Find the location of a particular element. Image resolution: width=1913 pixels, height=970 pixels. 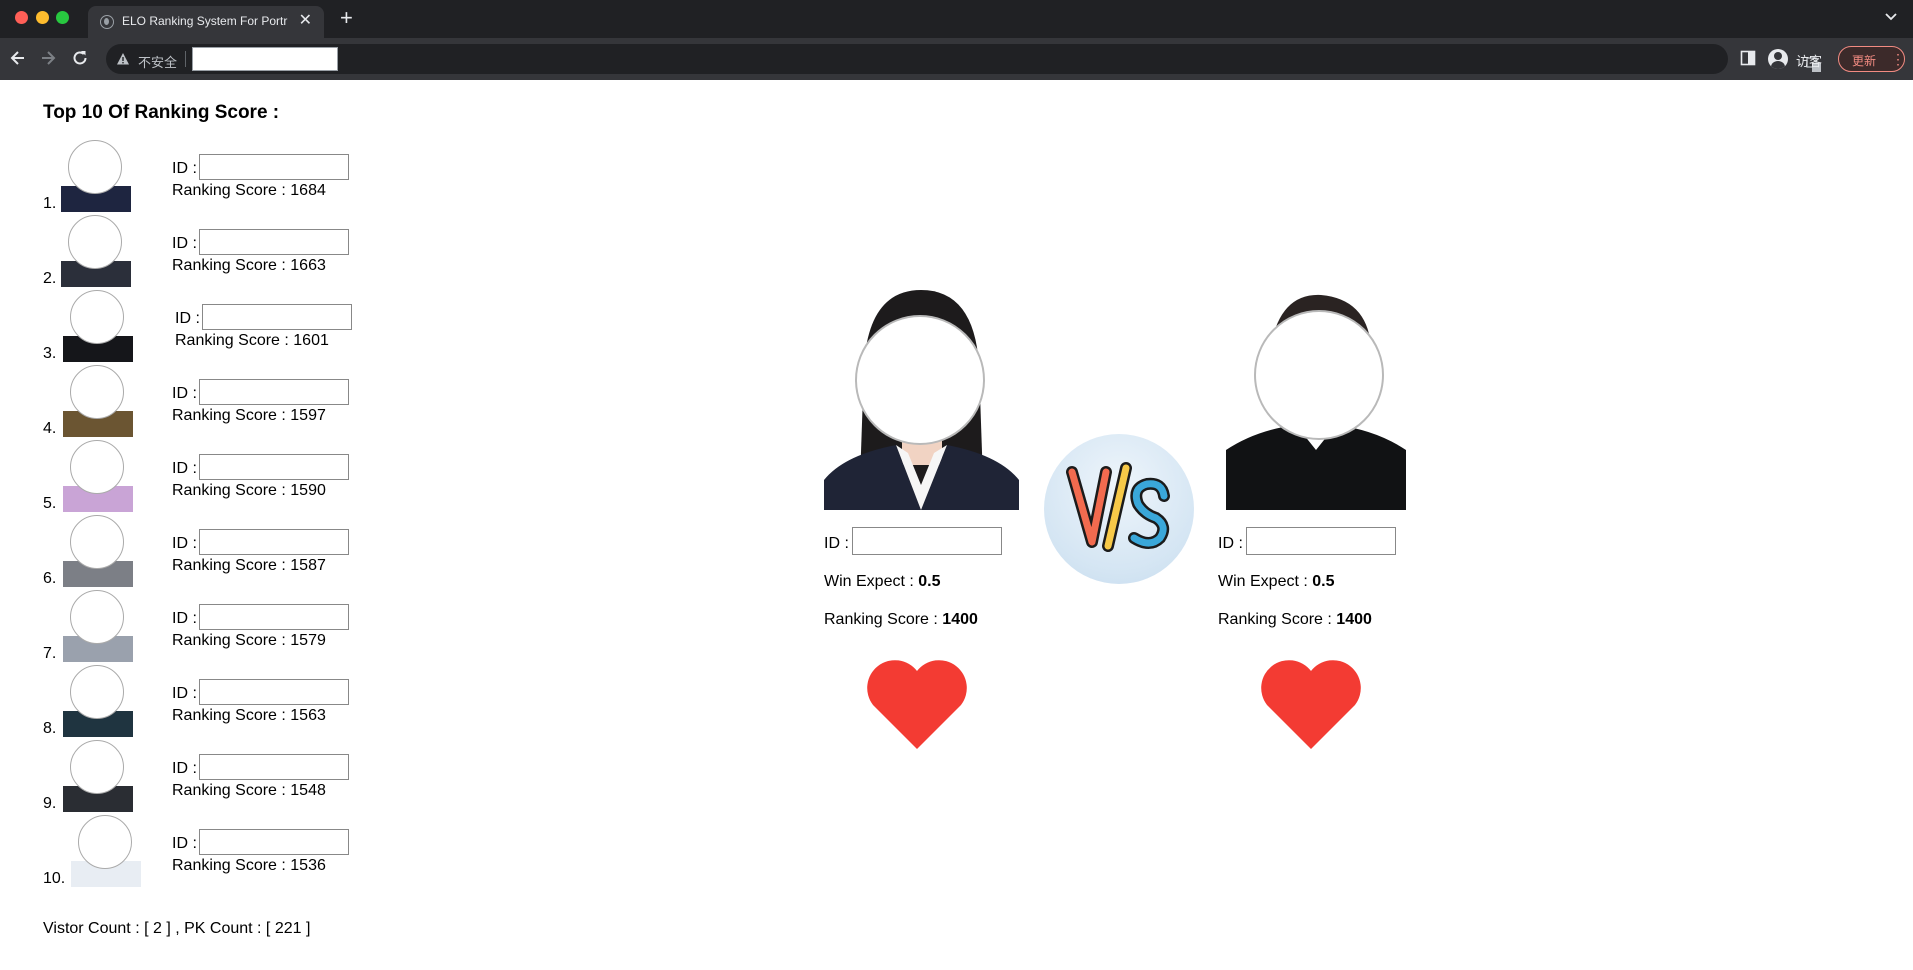

contestant-id-label: ID : is located at coordinates (1230, 543).